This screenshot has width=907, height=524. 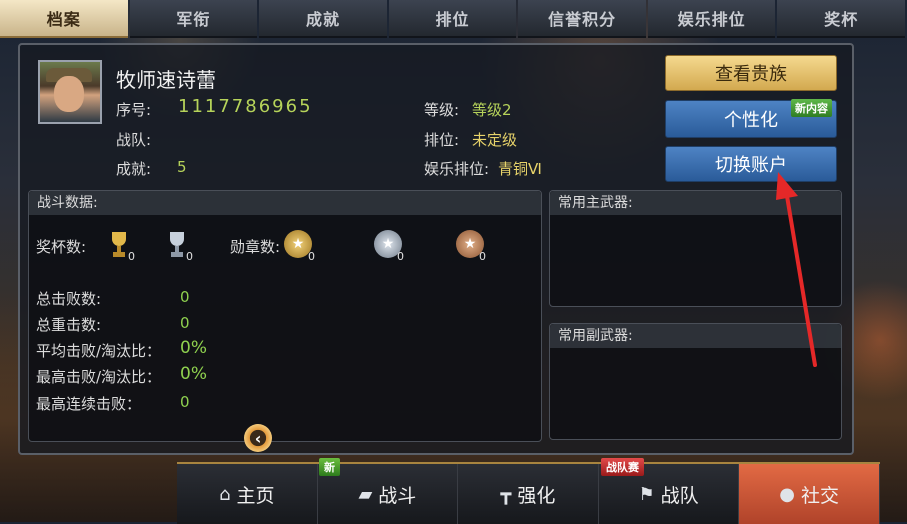 I want to click on stat-label: 总击败数:, so click(x=69, y=299).